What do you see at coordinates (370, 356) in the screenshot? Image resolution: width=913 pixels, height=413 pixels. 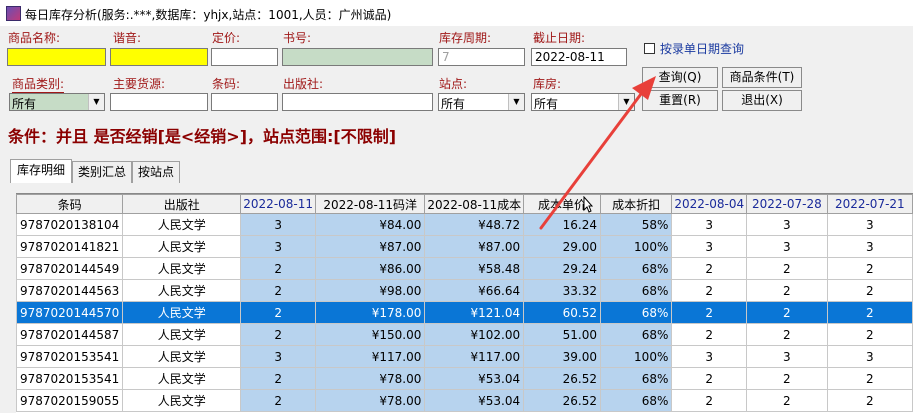 I see `cell-list-value: ¥117.00` at bounding box center [370, 356].